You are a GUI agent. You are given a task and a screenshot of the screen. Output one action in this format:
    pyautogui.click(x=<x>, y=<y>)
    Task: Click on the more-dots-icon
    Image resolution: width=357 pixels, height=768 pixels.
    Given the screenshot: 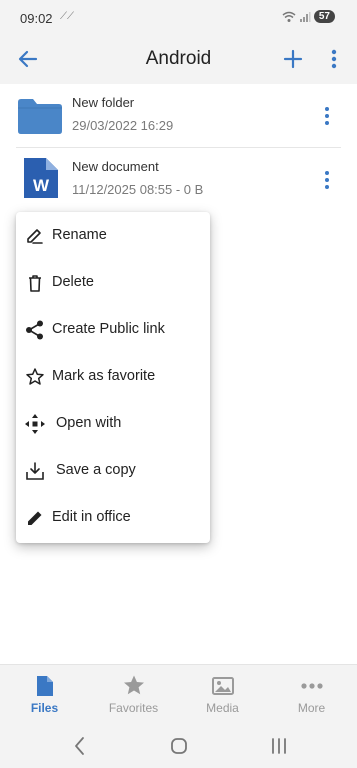 What is the action you would take?
    pyautogui.click(x=311, y=686)
    